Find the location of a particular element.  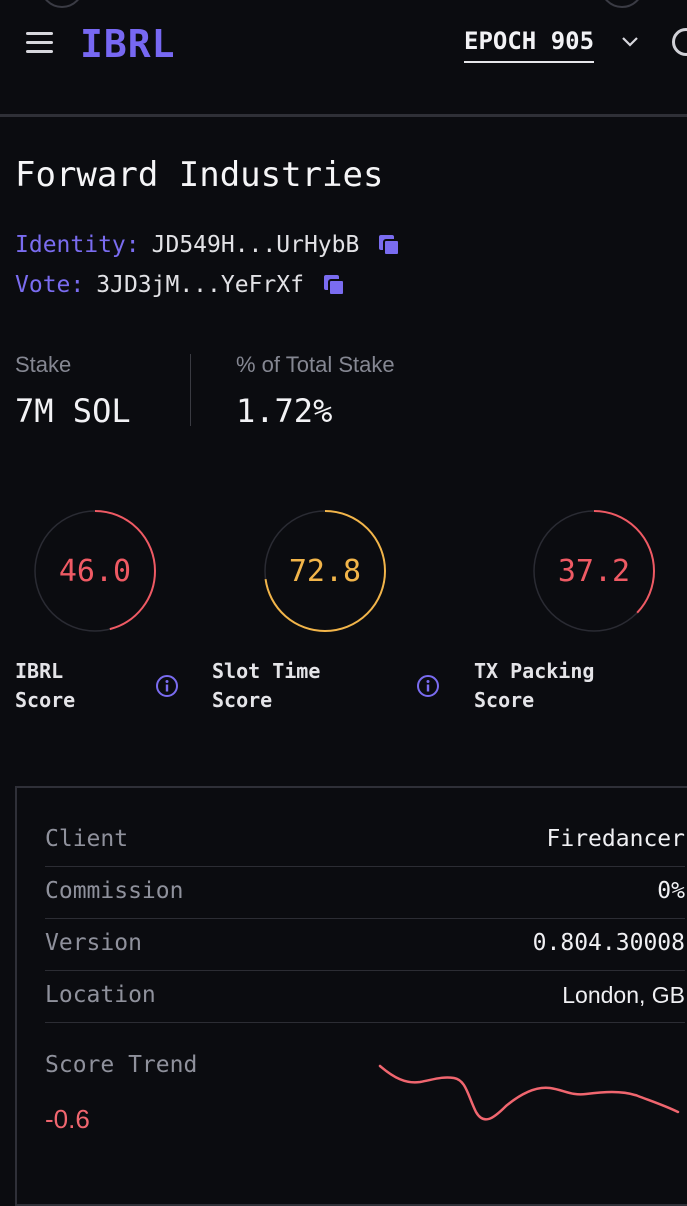

stake-label: Stake is located at coordinates (43, 364).